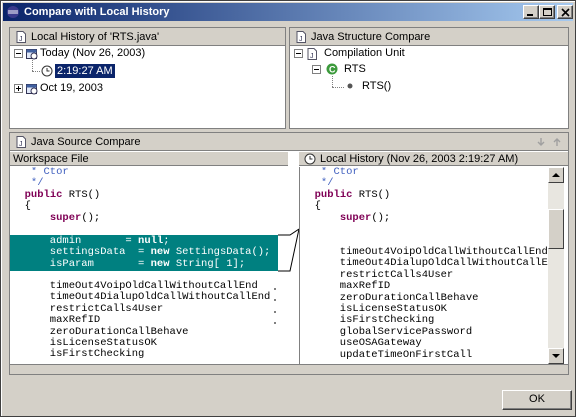 The image size is (576, 417). I want to click on close-button, so click(565, 12).